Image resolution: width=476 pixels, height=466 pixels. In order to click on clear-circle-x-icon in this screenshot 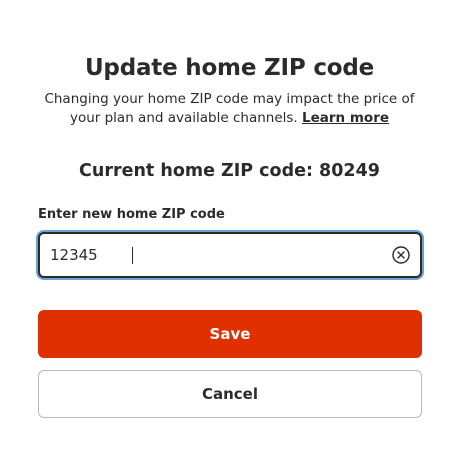, I will do `click(401, 255)`.